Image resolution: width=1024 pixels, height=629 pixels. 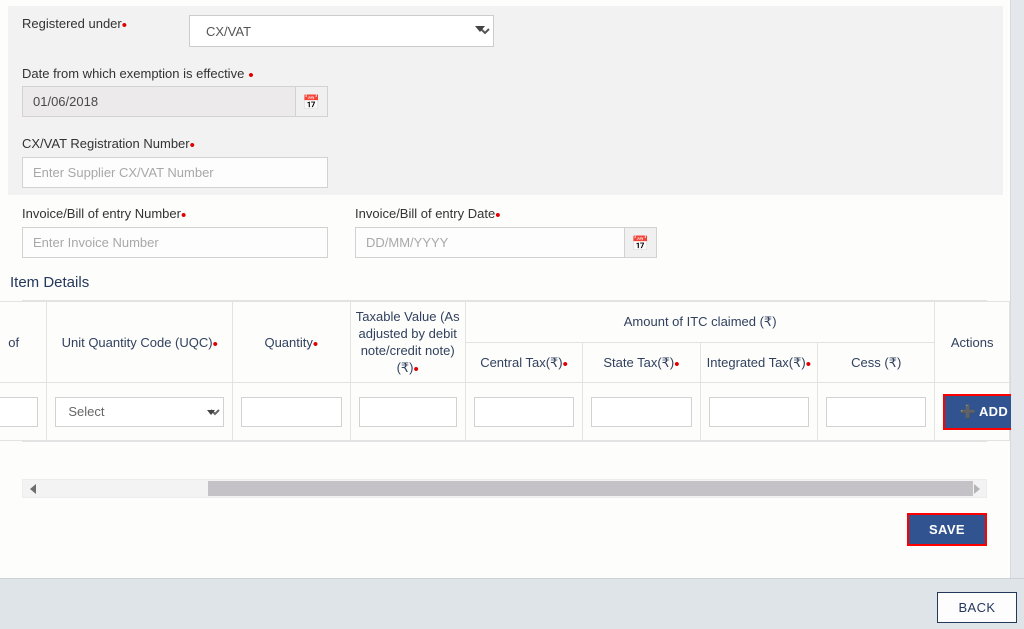 I want to click on cell-uqc: Select, so click(x=140, y=411).